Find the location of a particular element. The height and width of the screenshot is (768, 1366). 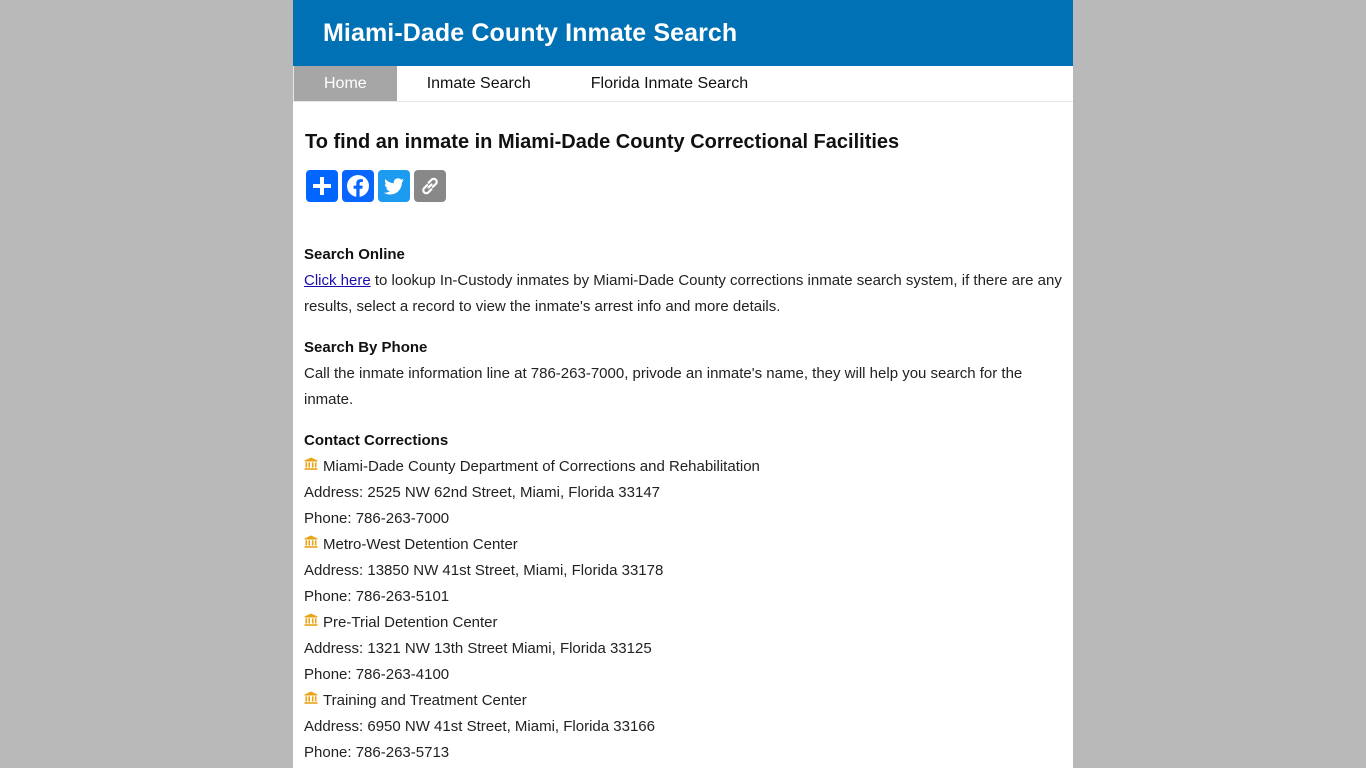

search-online-title: Search Online is located at coordinates (354, 254).